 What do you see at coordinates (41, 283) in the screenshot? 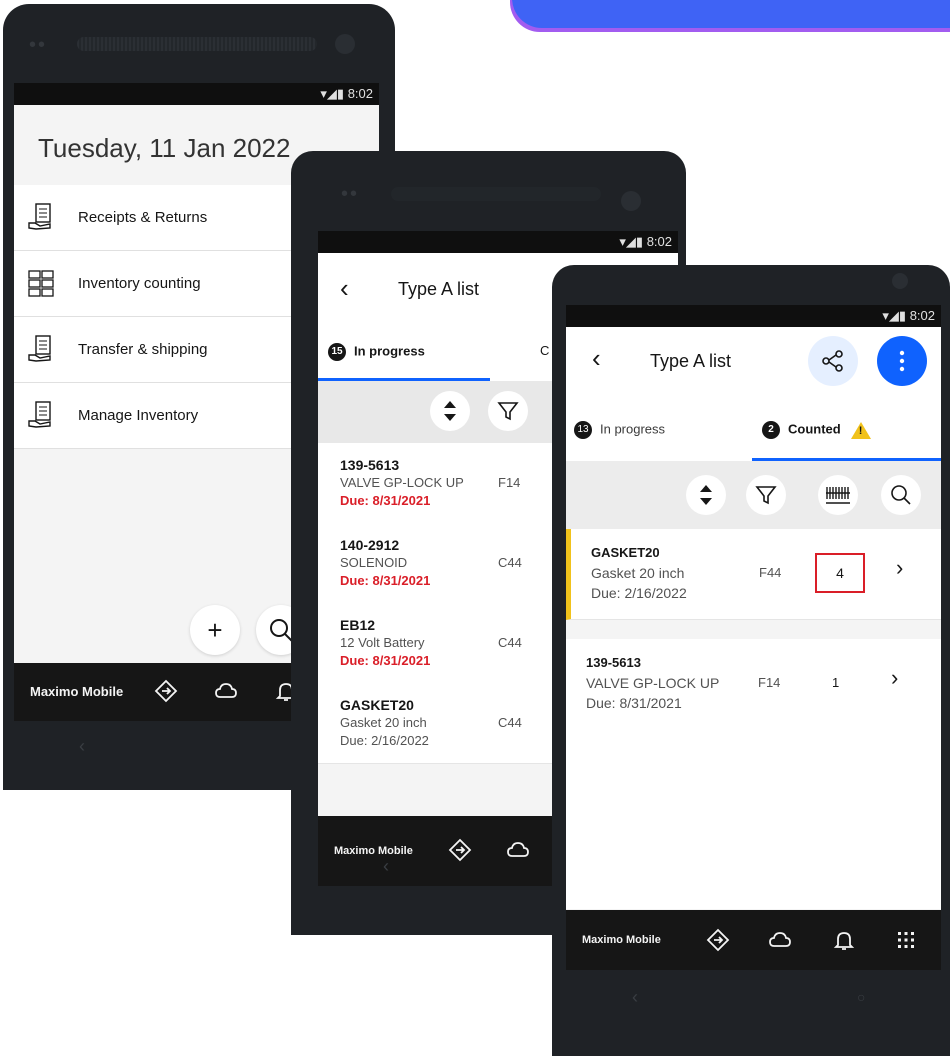
I see `inventory-grid-icon` at bounding box center [41, 283].